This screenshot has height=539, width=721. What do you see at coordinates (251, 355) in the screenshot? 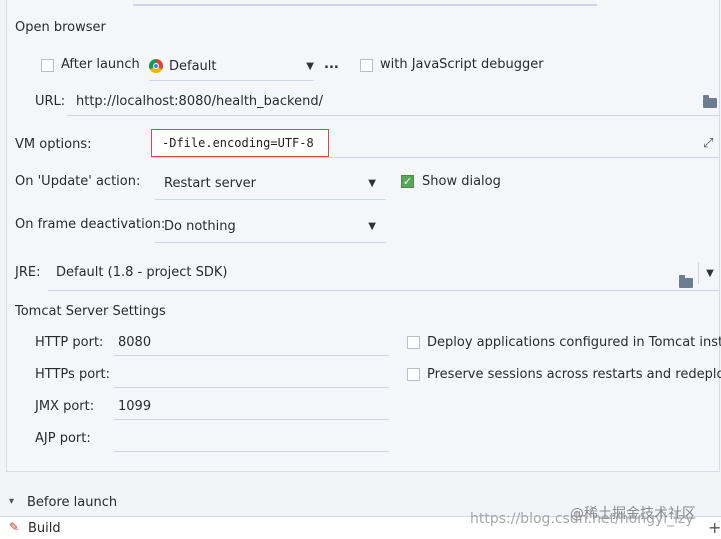
I see `http-port-underline` at bounding box center [251, 355].